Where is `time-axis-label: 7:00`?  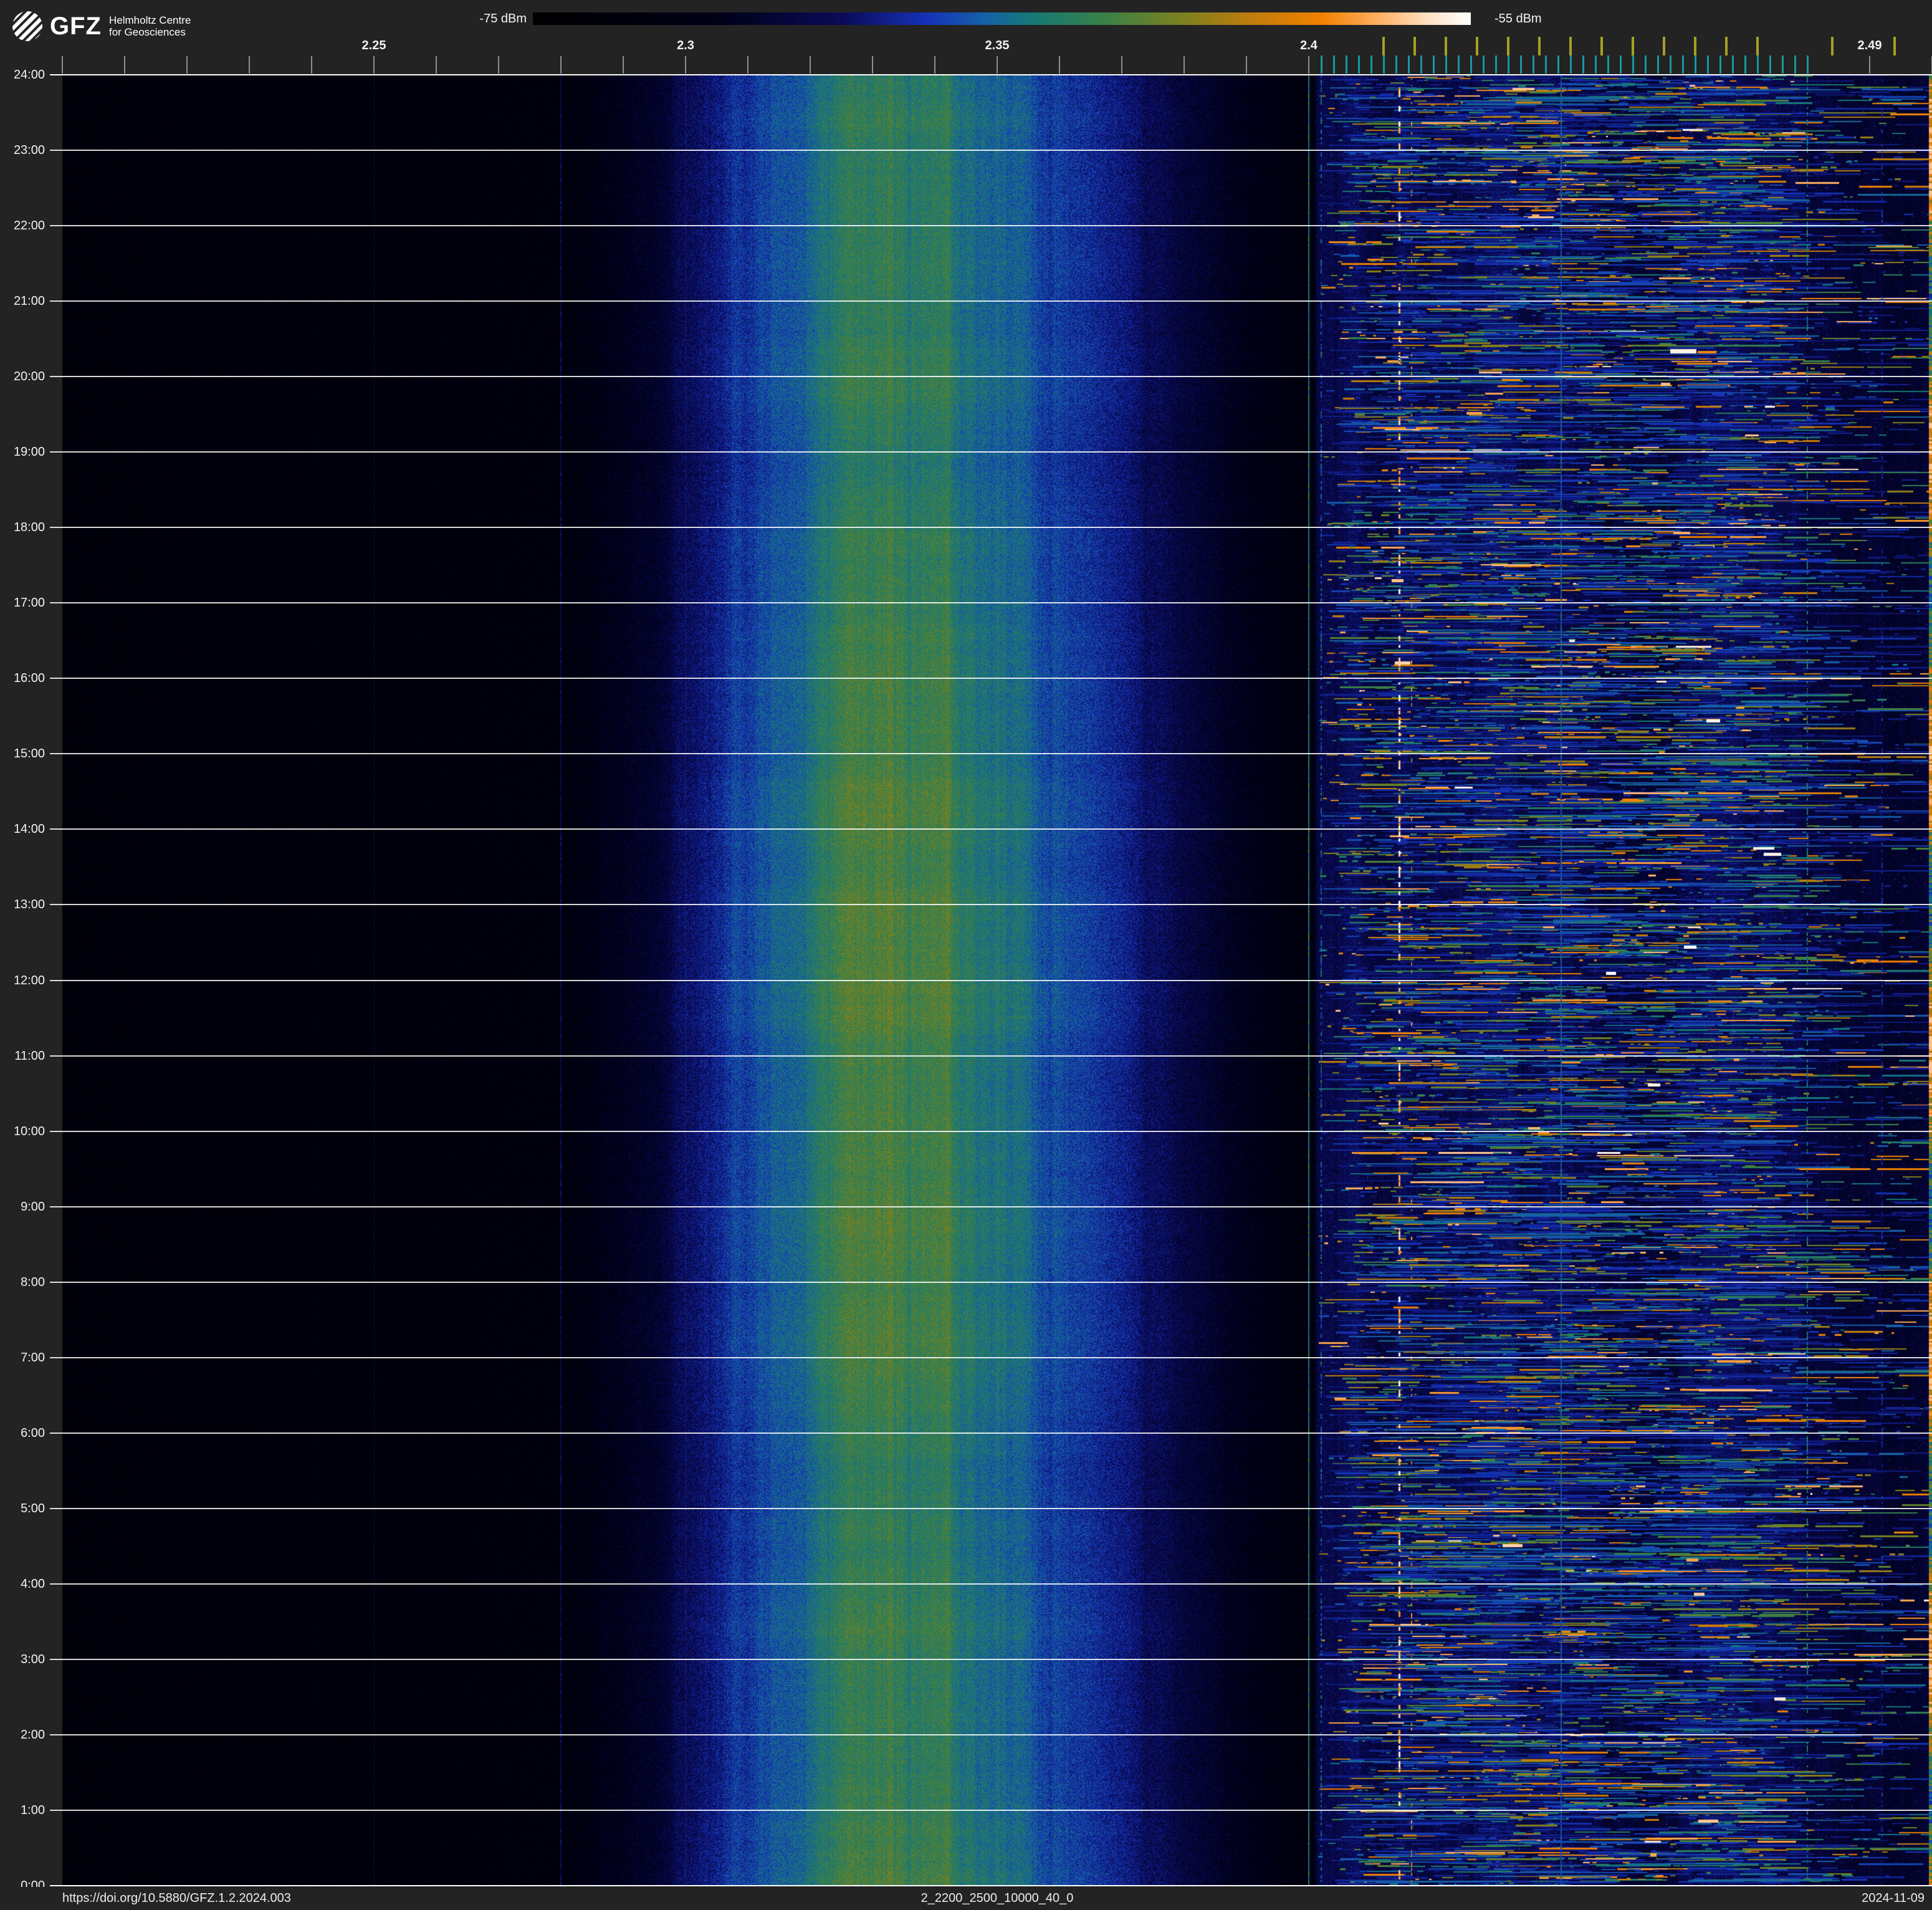 time-axis-label: 7:00 is located at coordinates (33, 1357).